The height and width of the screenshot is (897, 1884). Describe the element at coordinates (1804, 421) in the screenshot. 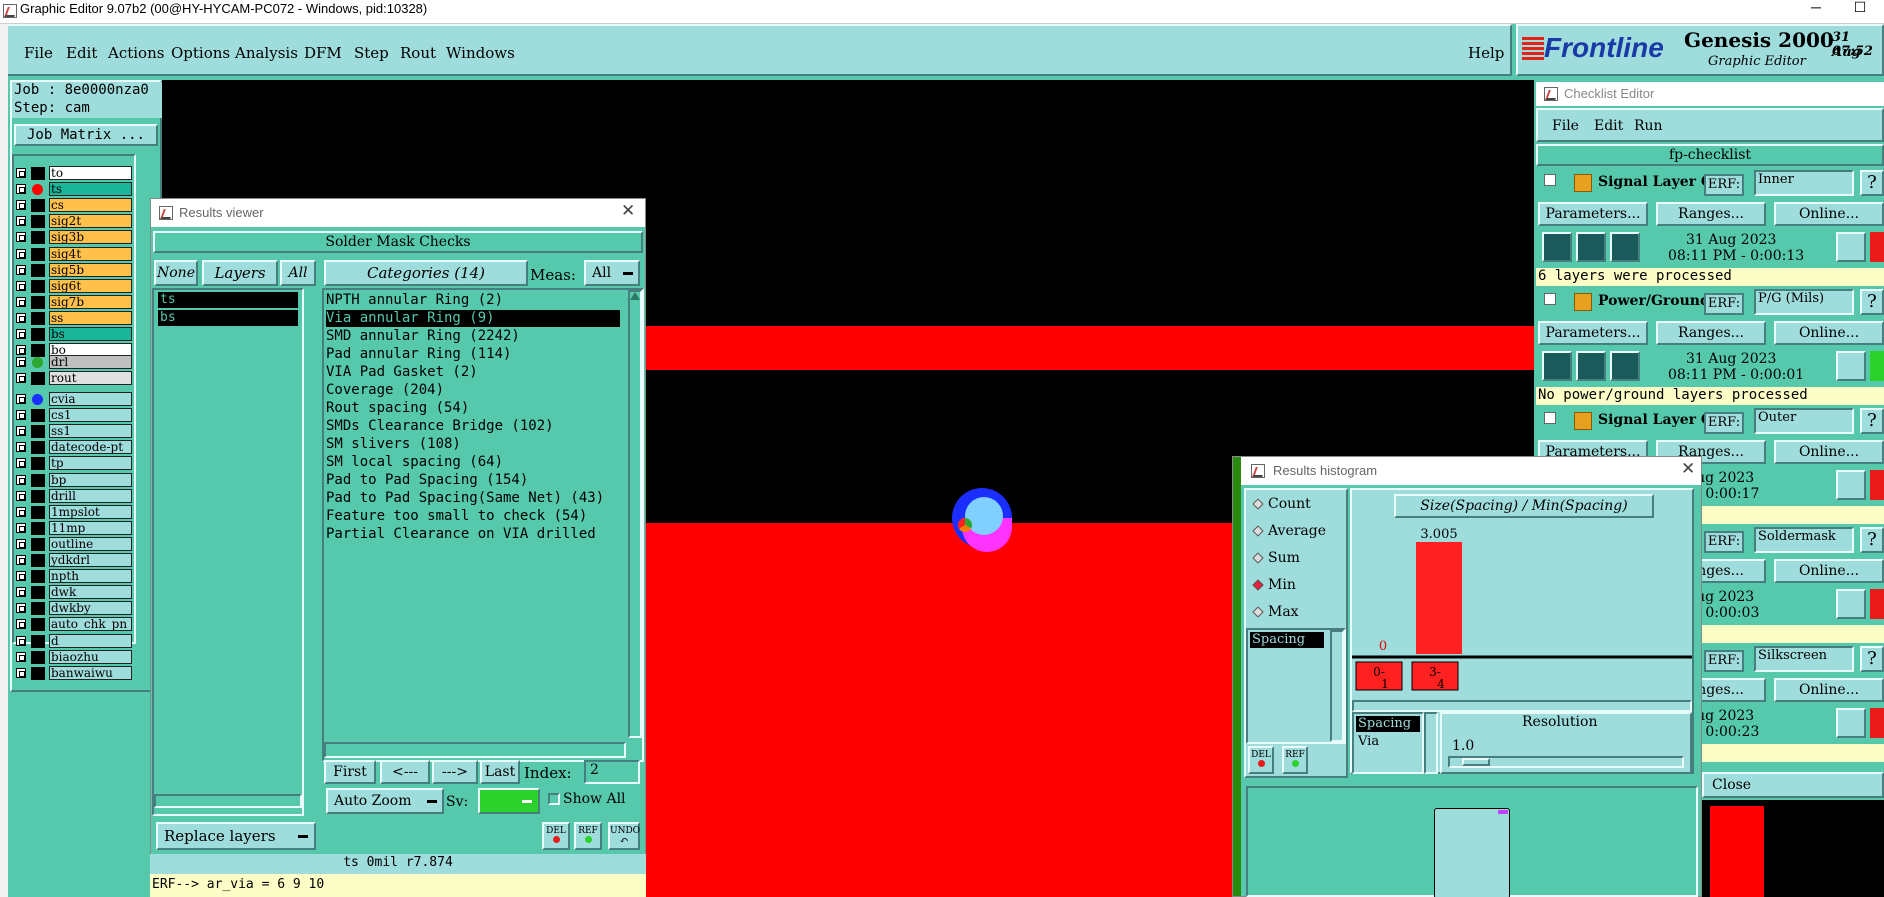

I see `erf-value: Outer` at that location.